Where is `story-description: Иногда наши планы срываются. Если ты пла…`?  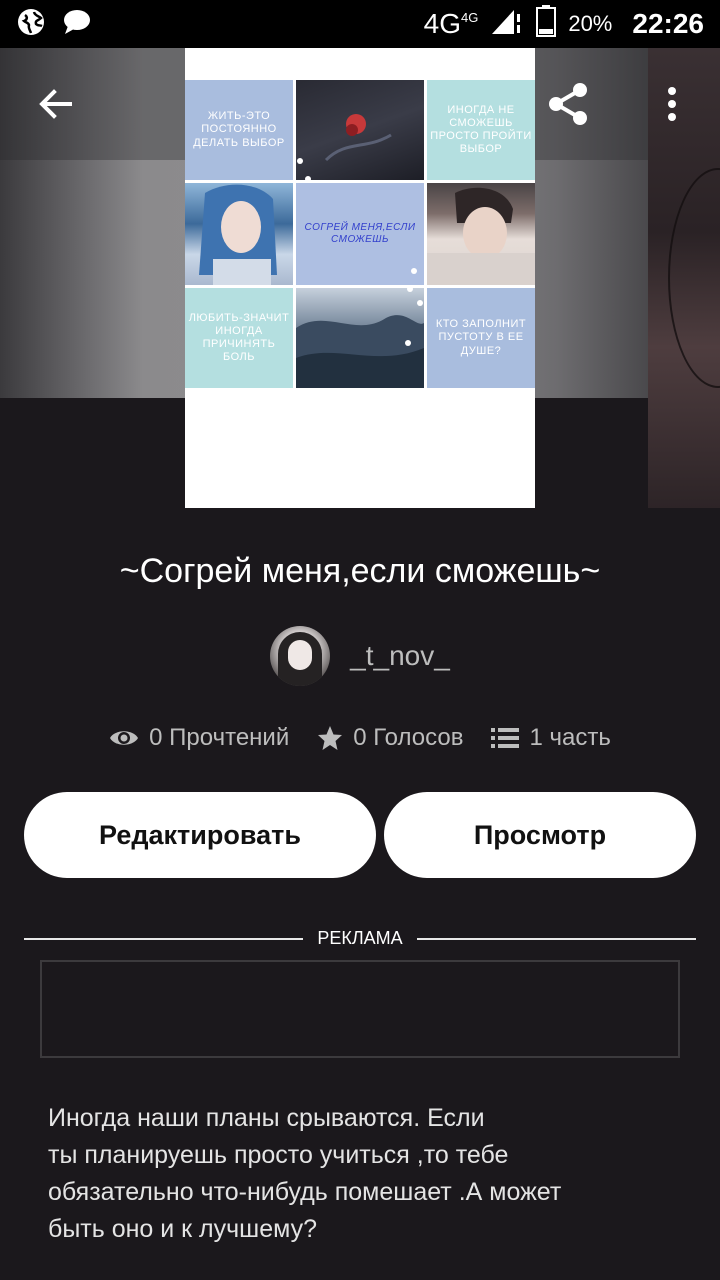
story-description: Иногда наши планы срываются. Если ты пла… is located at coordinates (305, 1173).